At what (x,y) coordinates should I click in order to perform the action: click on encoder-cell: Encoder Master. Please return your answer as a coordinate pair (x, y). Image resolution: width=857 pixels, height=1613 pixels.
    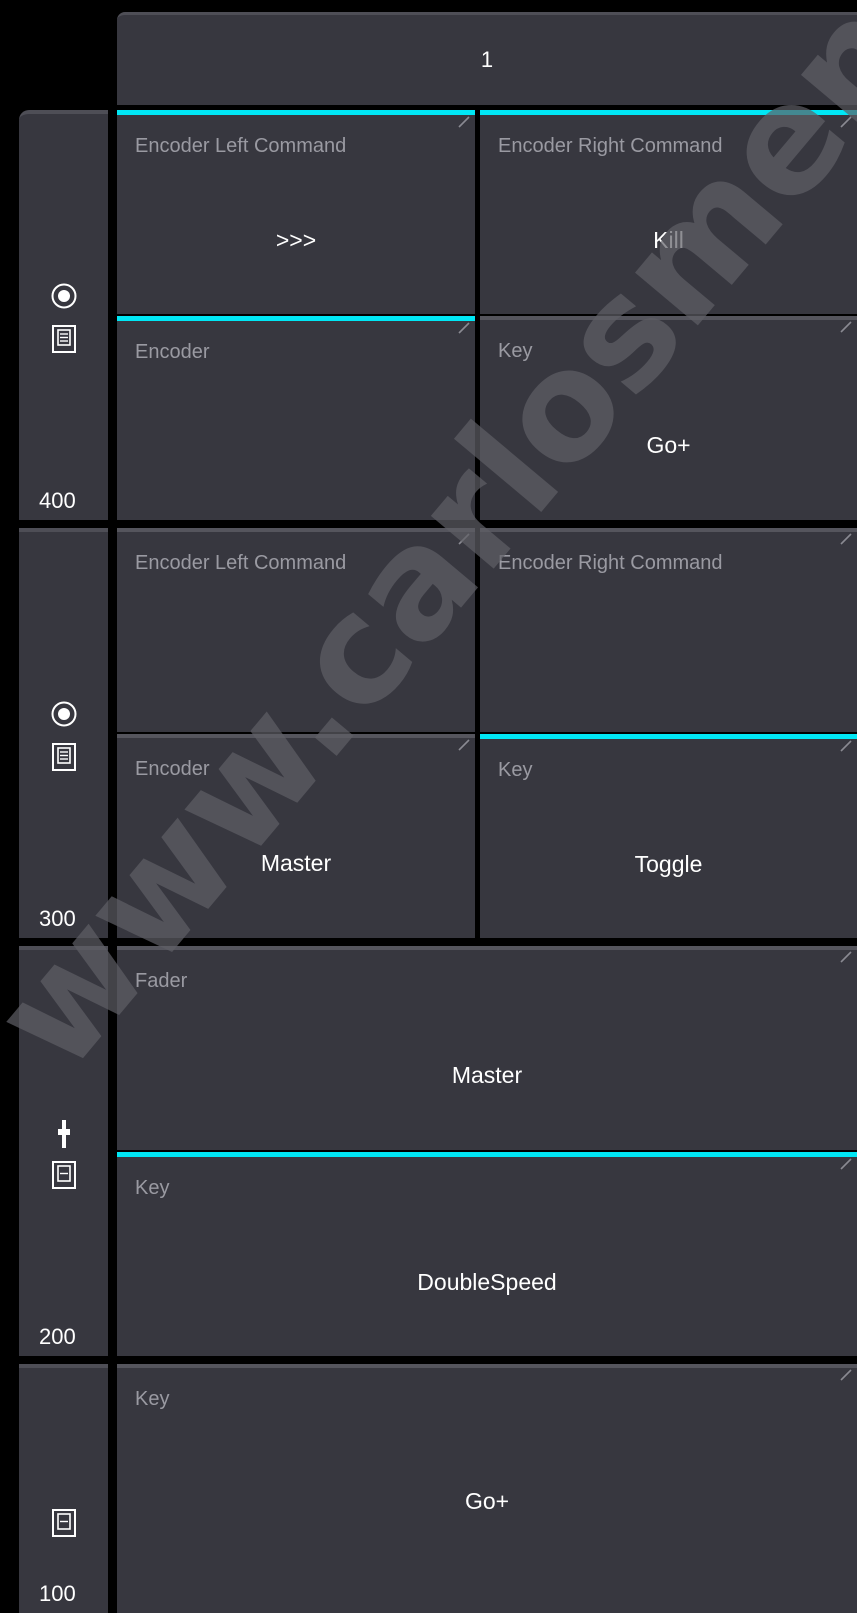
    Looking at the image, I should click on (296, 836).